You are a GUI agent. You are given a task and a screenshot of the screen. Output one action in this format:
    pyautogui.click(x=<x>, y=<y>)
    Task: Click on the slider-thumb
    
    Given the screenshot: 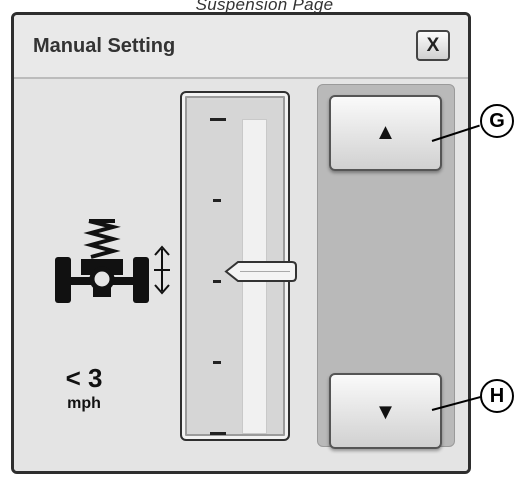 What is the action you would take?
    pyautogui.click(x=261, y=271)
    